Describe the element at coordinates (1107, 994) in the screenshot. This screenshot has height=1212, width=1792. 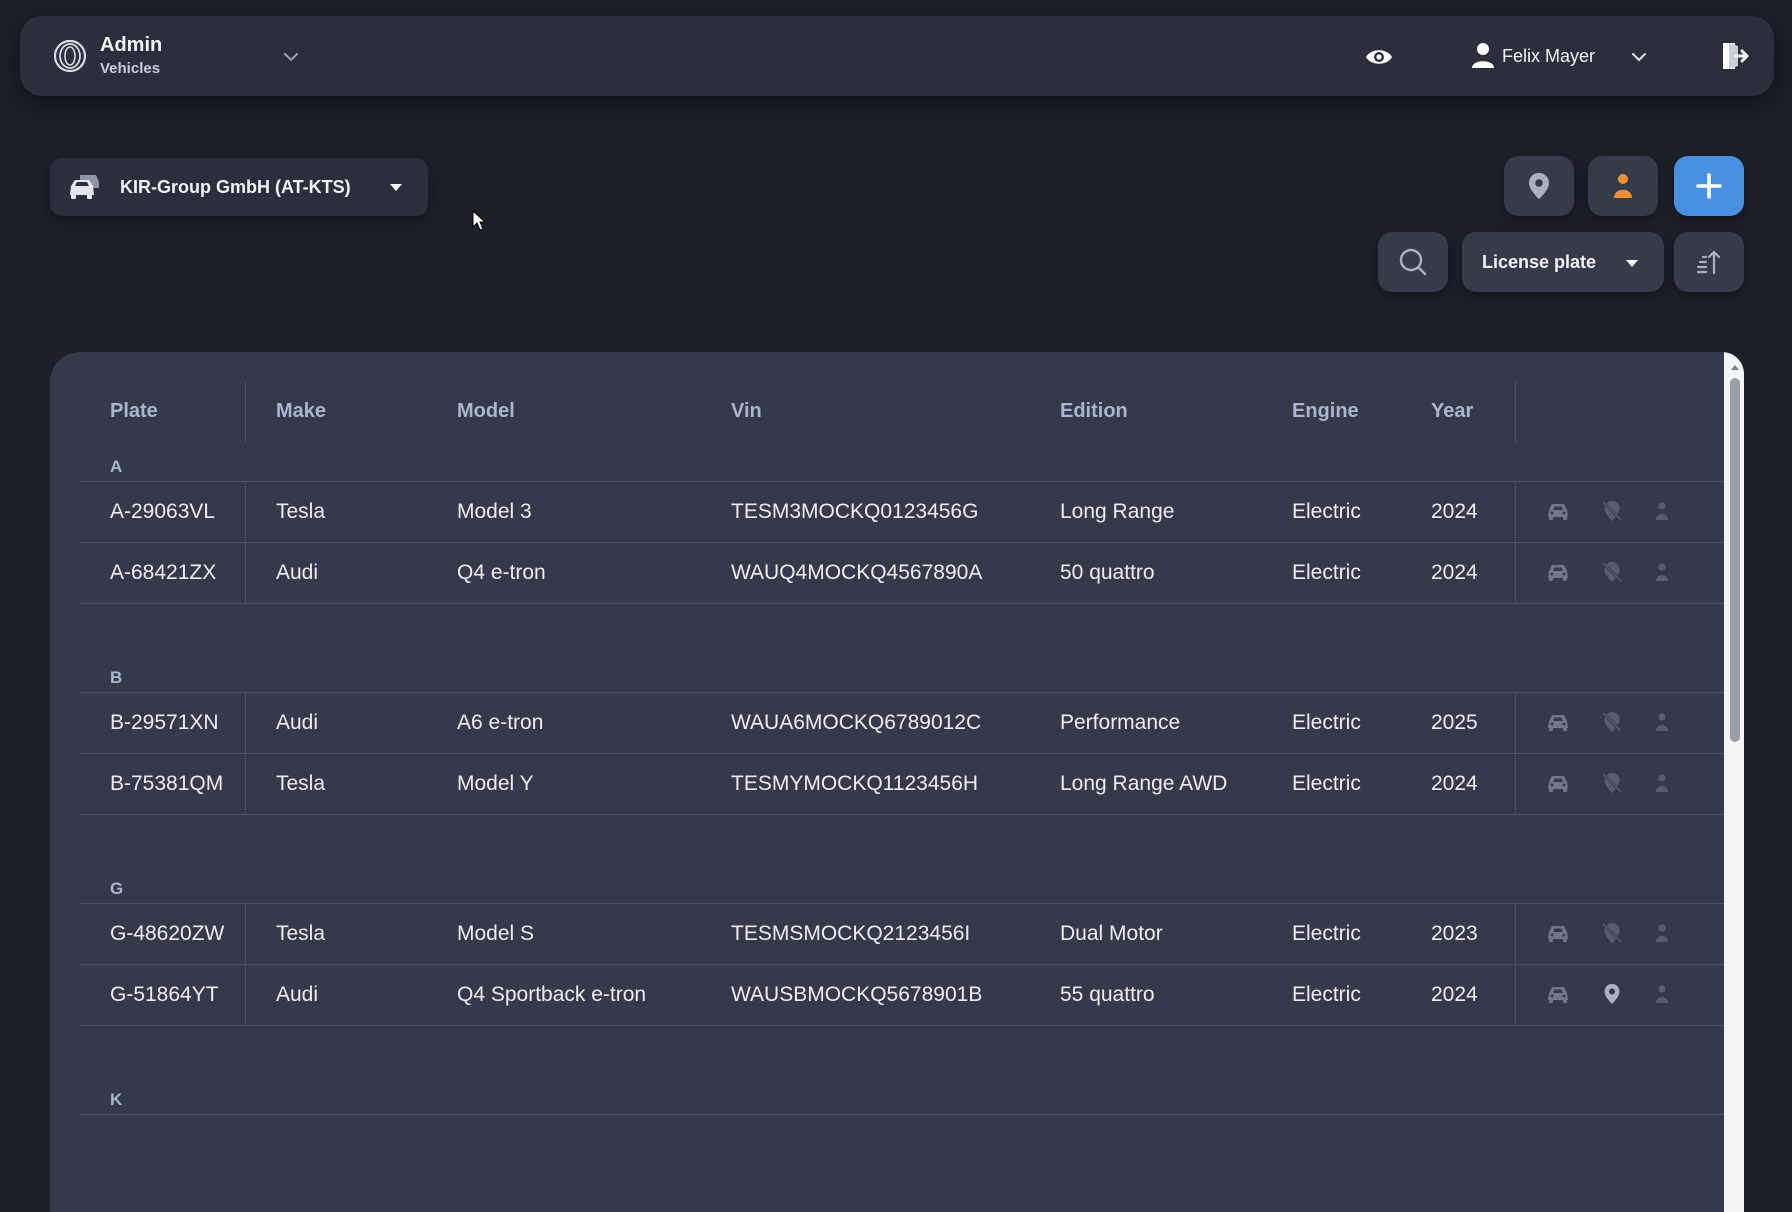
I see `cell-edition: 55 quattro` at that location.